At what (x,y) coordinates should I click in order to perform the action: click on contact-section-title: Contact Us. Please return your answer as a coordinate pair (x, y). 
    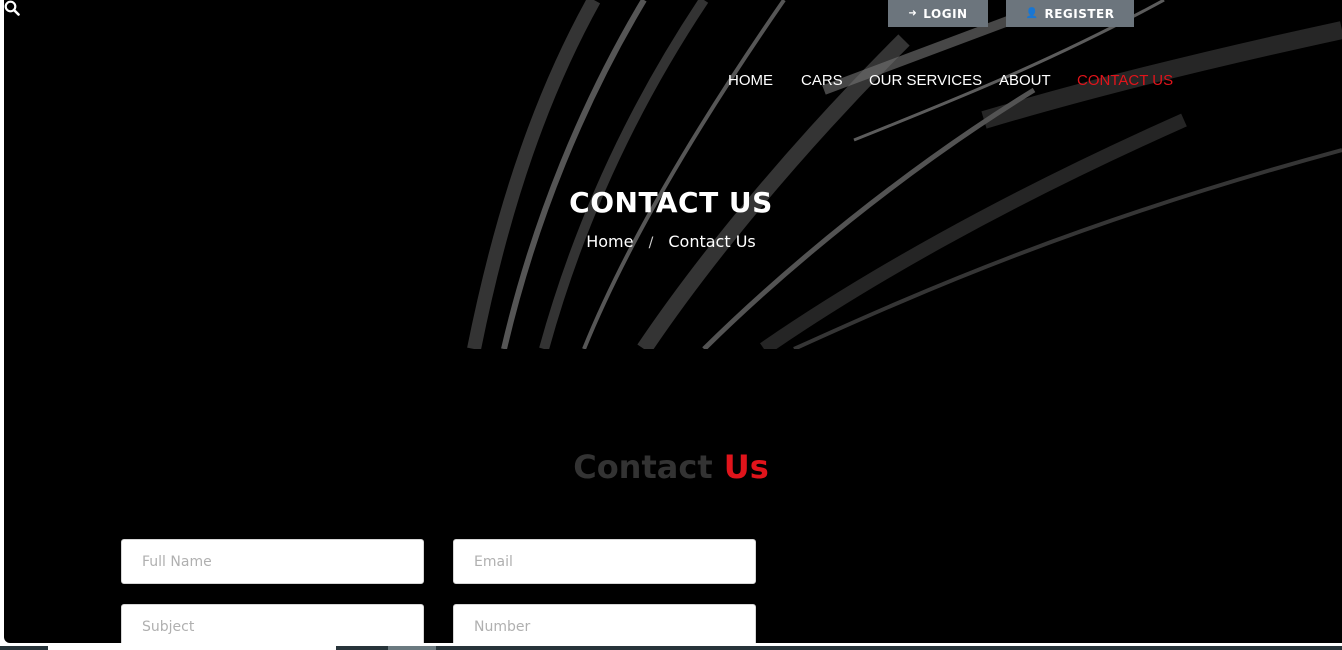
    Looking at the image, I should click on (673, 467).